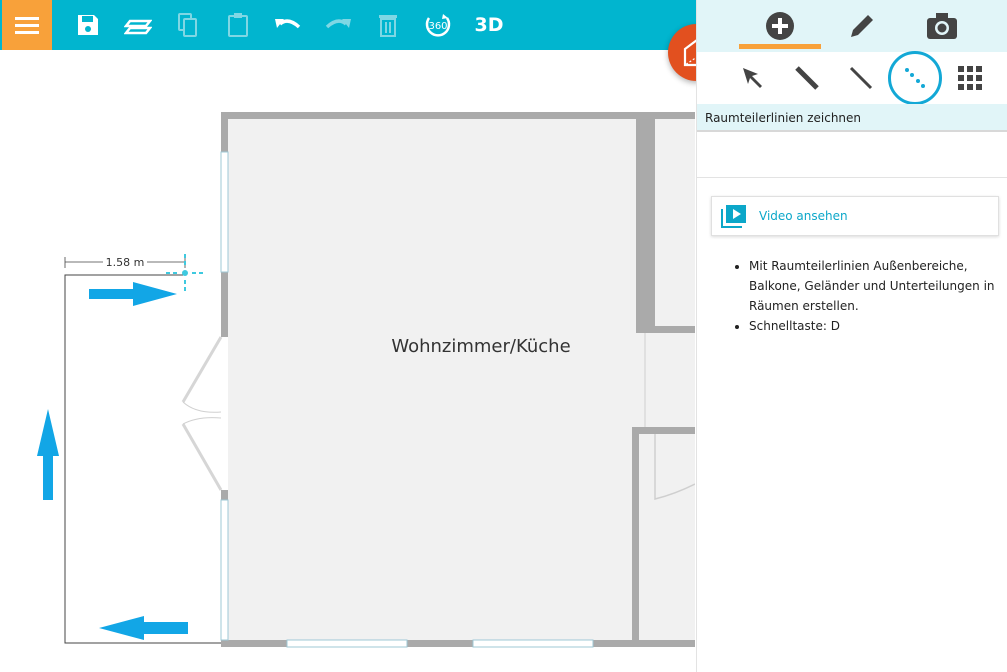 This screenshot has width=1007, height=672. I want to click on watch-video-label: Video ansehen, so click(803, 216).